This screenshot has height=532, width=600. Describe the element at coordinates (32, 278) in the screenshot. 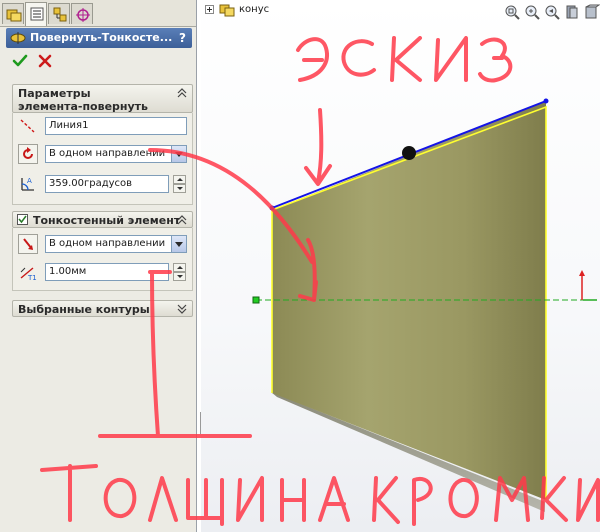

I see `svg-text: T1` at that location.